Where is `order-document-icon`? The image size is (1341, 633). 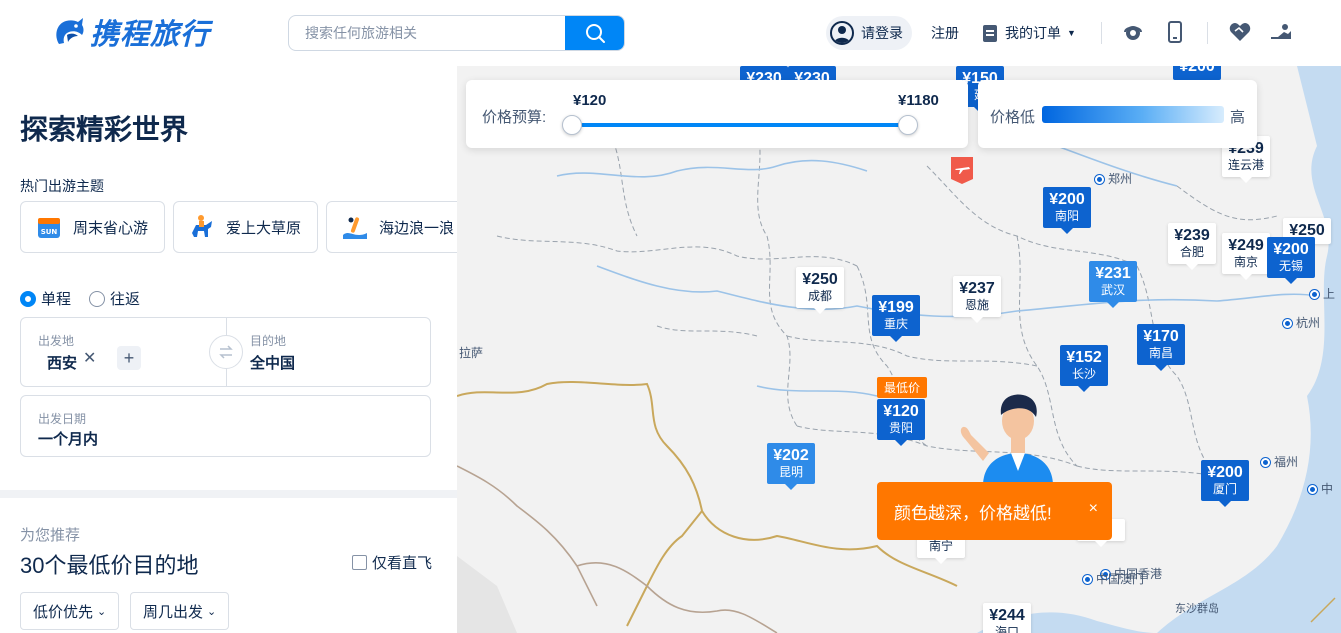
order-document-icon is located at coordinates (990, 33).